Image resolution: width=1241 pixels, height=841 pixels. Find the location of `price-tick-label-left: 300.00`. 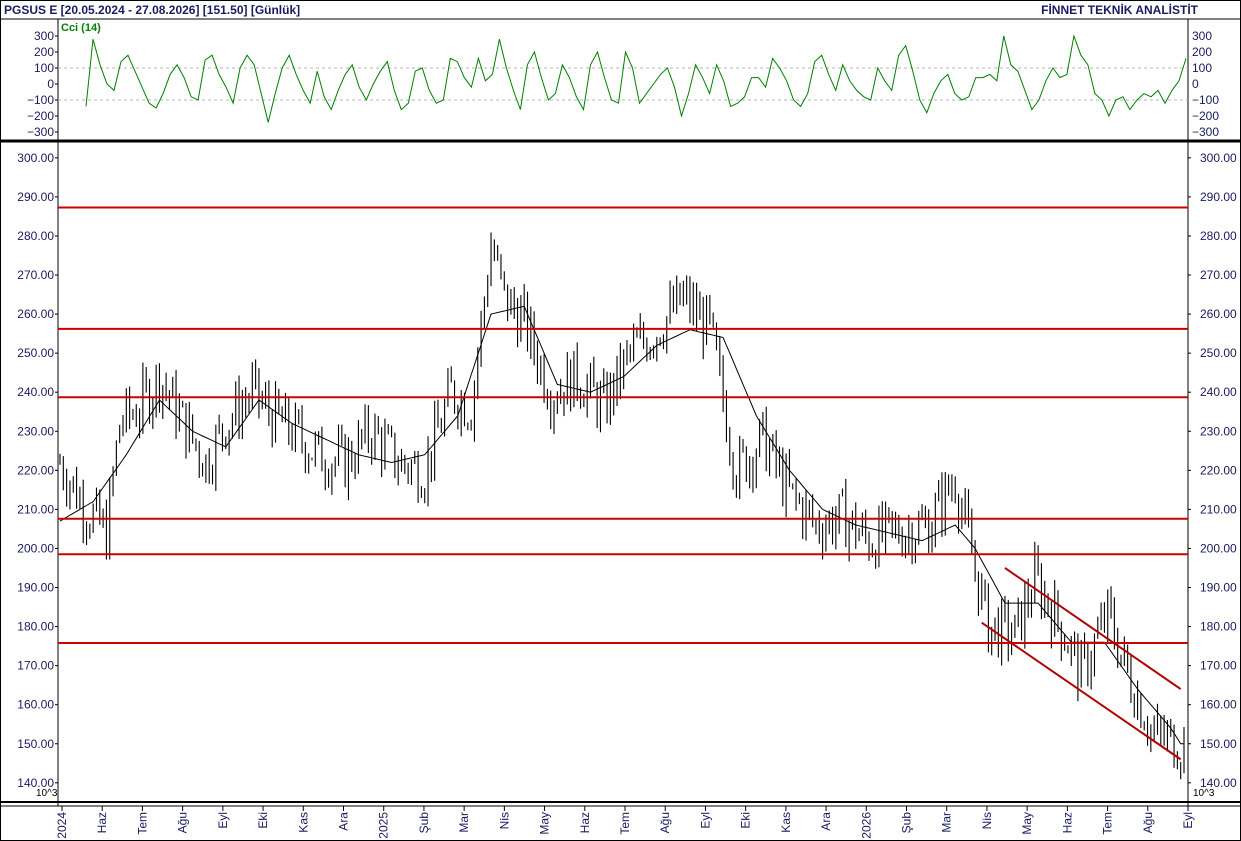

price-tick-label-left: 300.00 is located at coordinates (35, 158).